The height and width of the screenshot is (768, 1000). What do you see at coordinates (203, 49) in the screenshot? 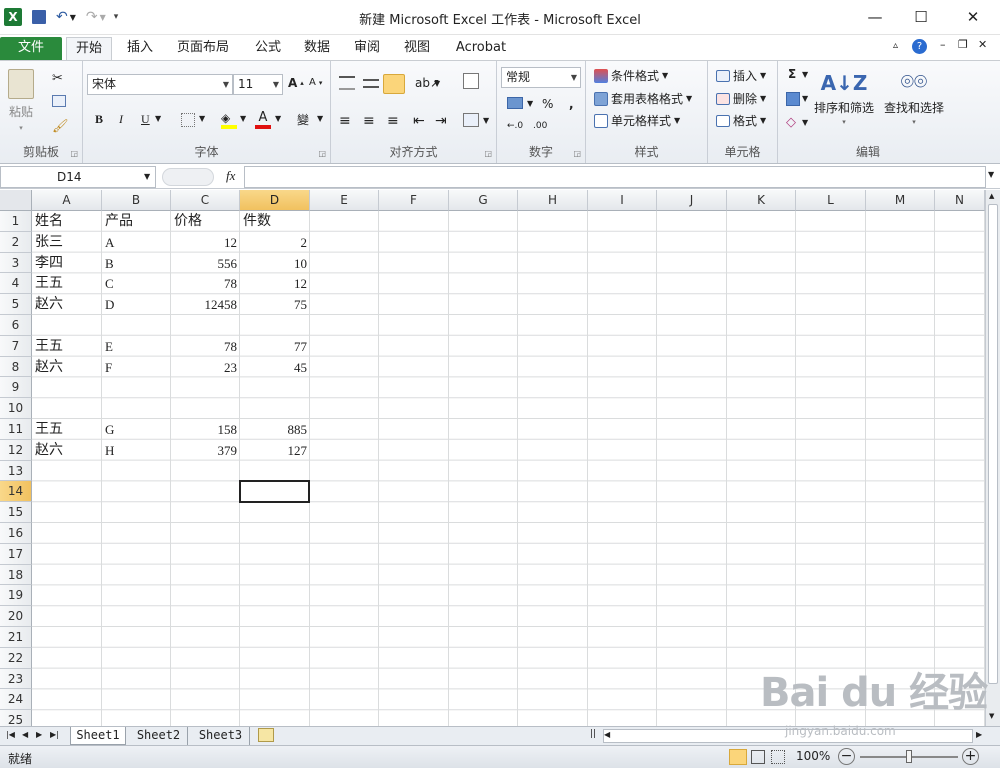
I see `tab-page-layout: 页面布局` at bounding box center [203, 49].